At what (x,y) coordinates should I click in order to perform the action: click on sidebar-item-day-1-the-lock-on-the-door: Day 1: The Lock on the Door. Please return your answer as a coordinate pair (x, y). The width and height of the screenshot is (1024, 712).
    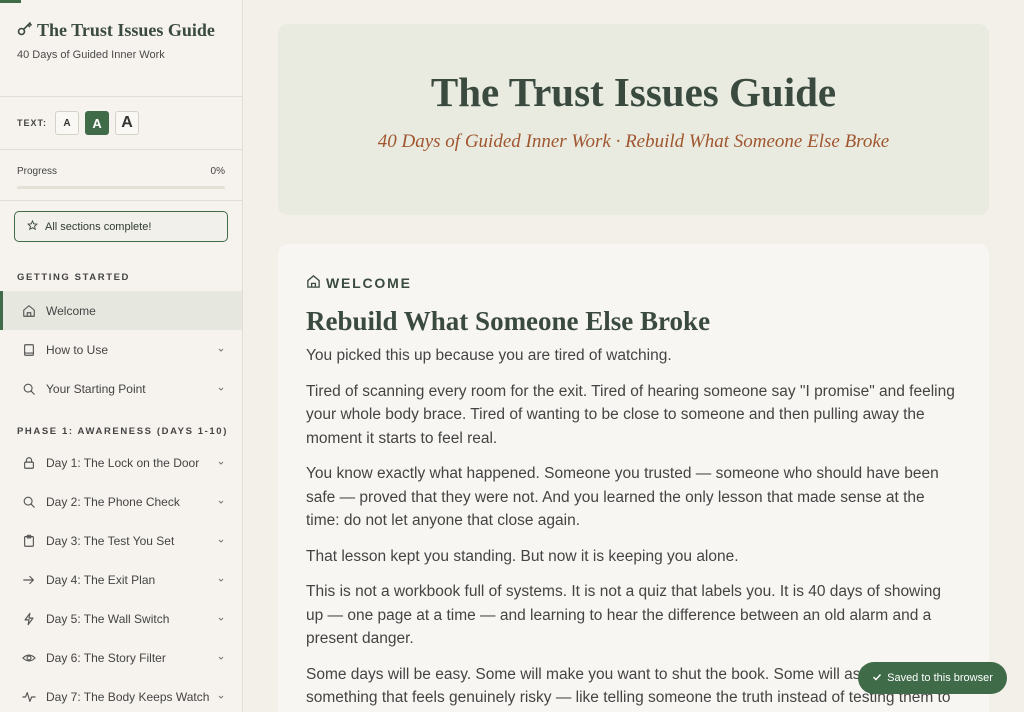
    Looking at the image, I should click on (121, 462).